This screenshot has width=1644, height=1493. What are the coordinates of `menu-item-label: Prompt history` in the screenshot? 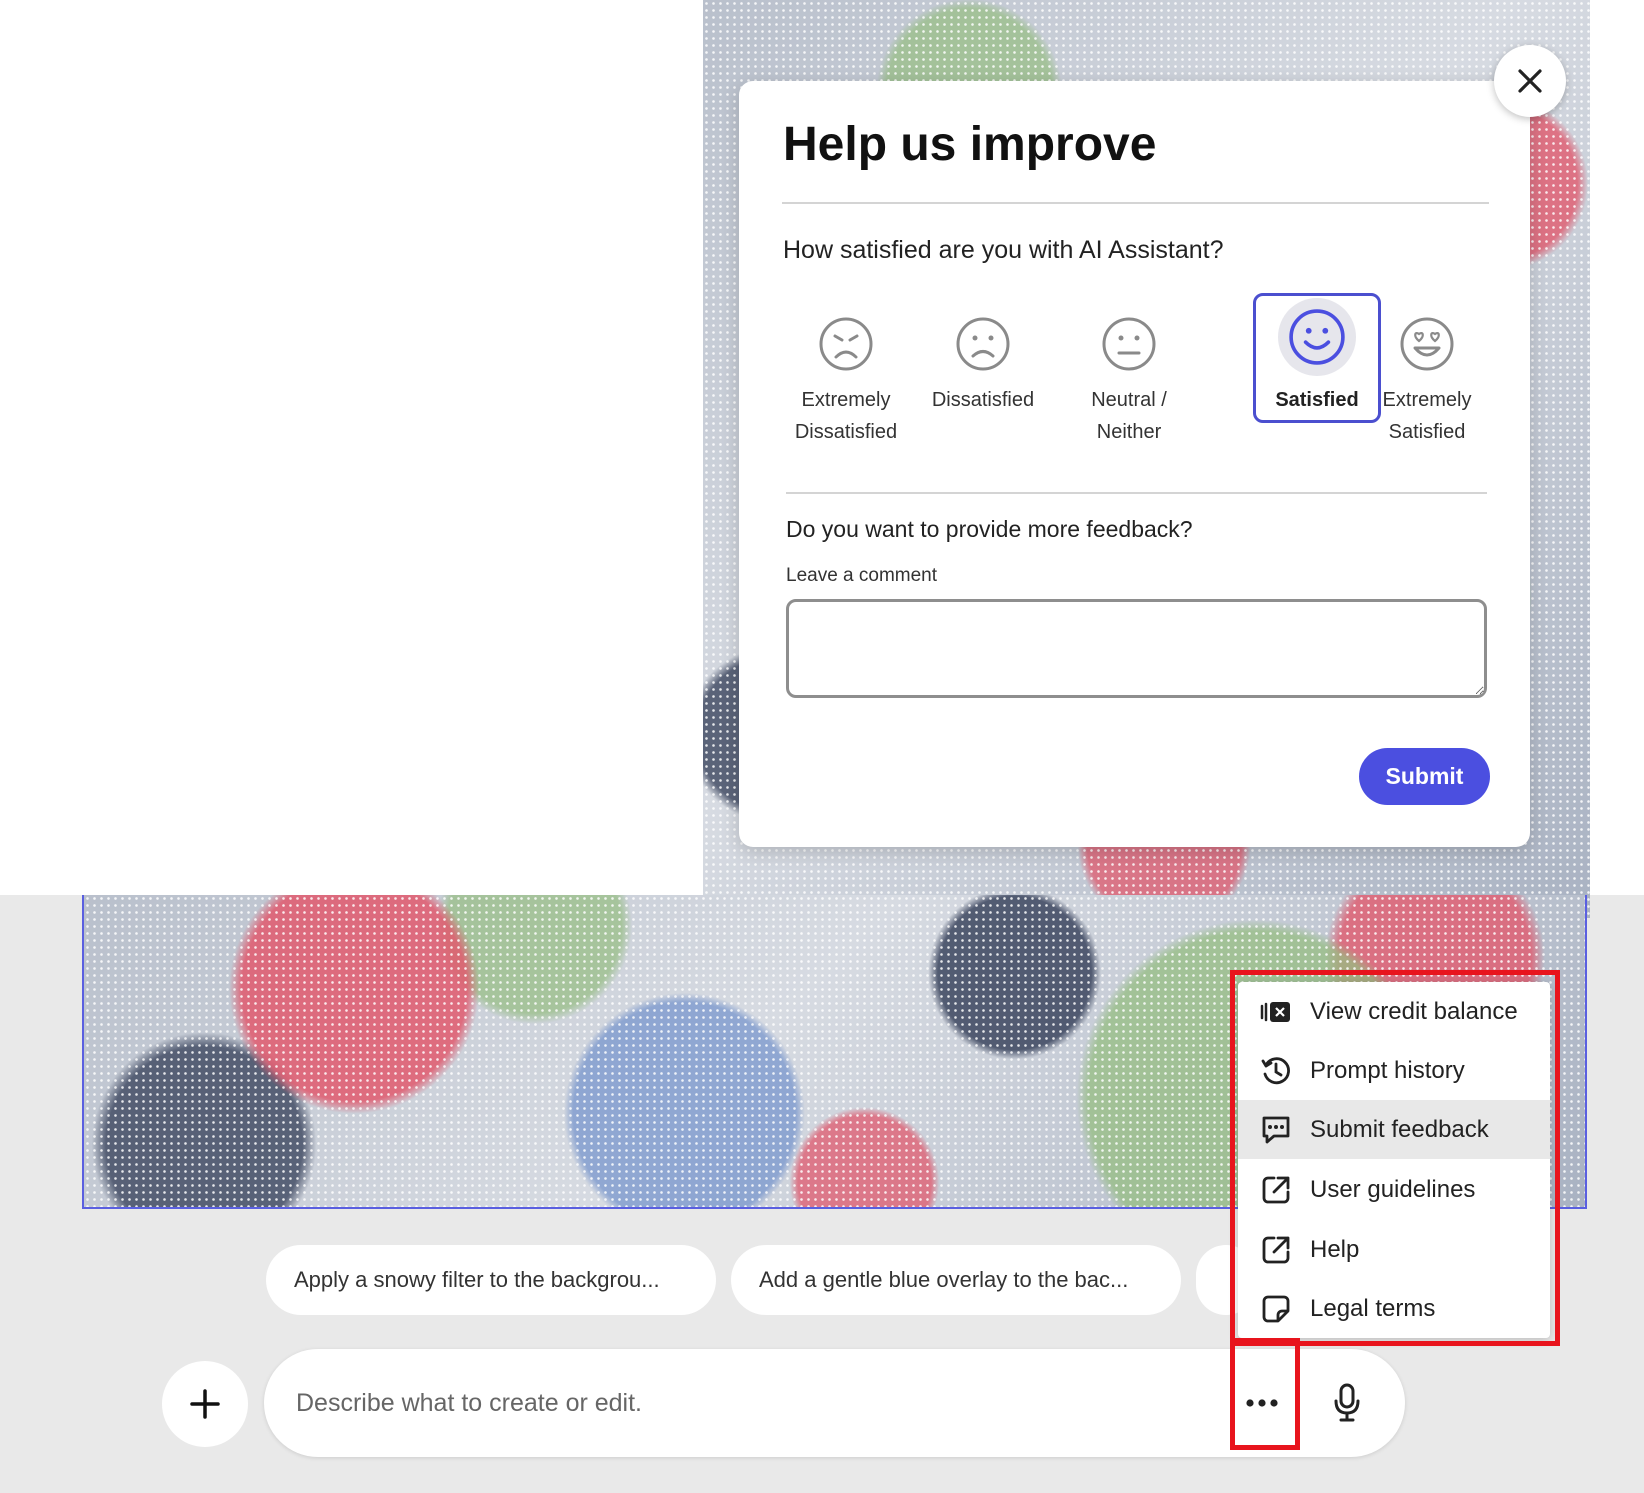 It's located at (1387, 1070).